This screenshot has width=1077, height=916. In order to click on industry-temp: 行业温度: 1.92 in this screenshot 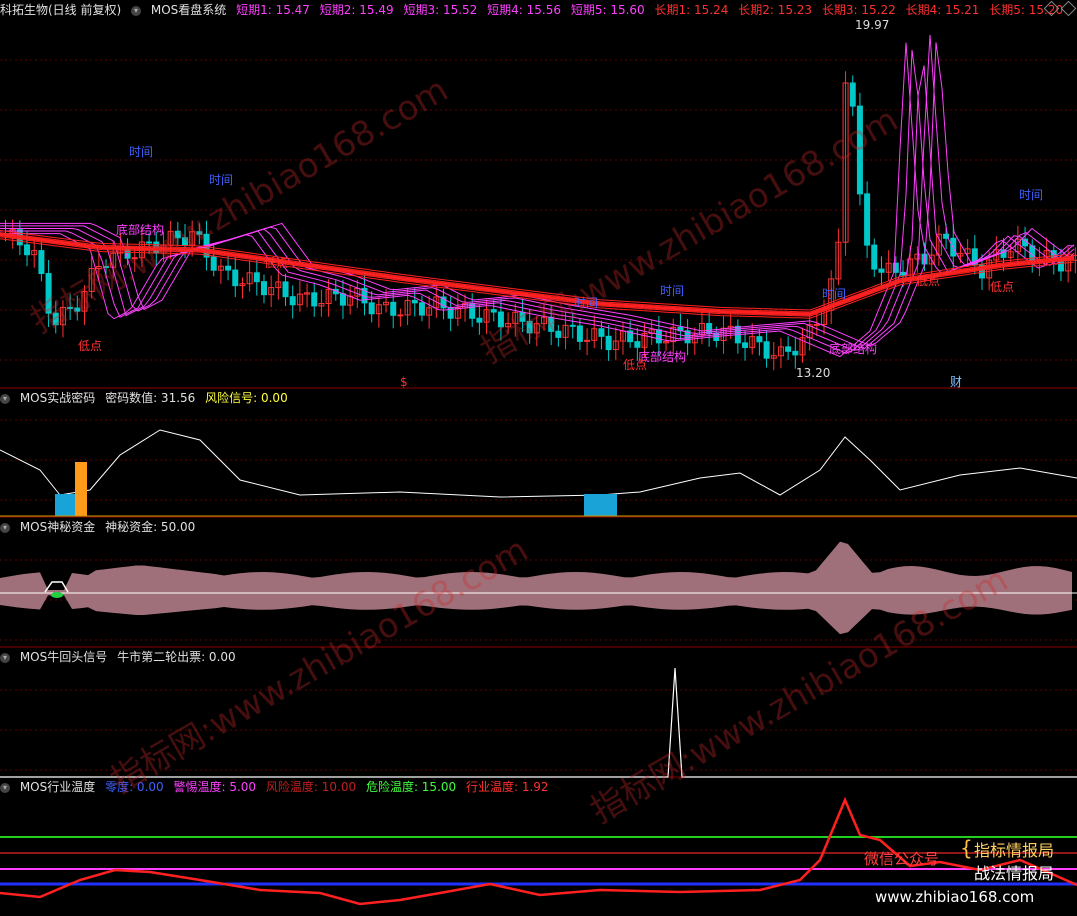, I will do `click(507, 787)`.